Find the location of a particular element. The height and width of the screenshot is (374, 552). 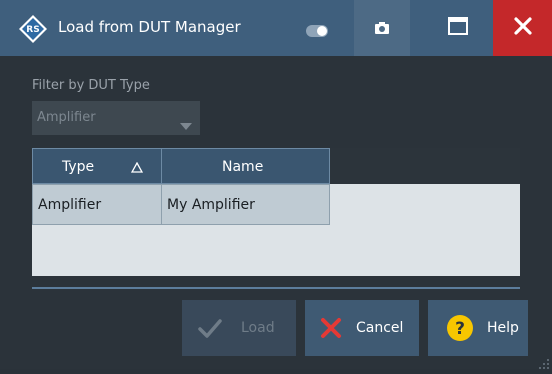

cell-text: My Amplifier is located at coordinates (211, 205).